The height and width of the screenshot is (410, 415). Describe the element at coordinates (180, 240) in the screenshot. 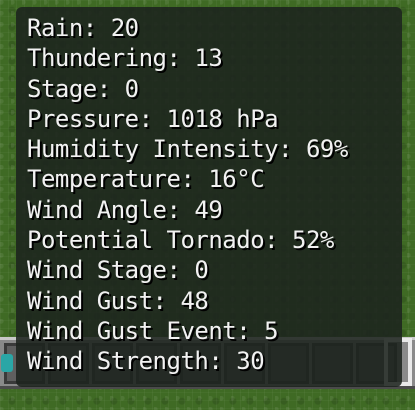

I see `potential-tornado-line: Potential Tornado: 52%` at that location.